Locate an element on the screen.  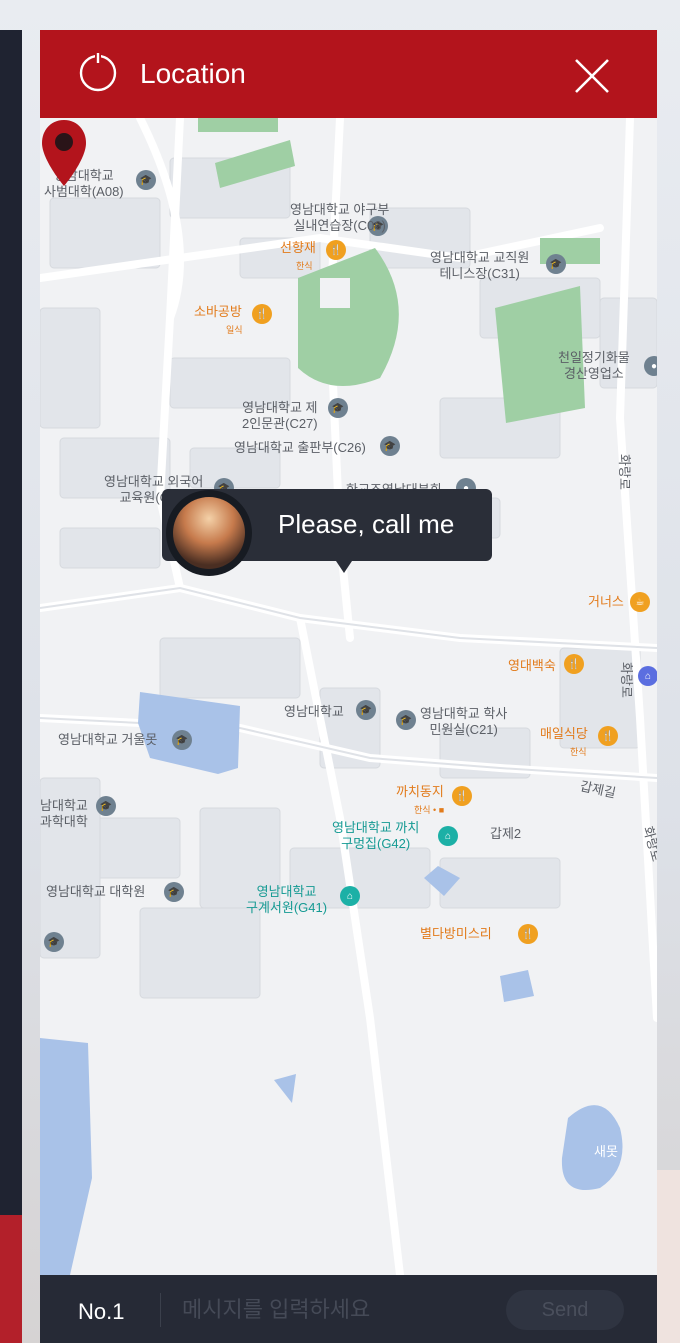
message-bar: No.1 Send is located at coordinates (348, 1309).